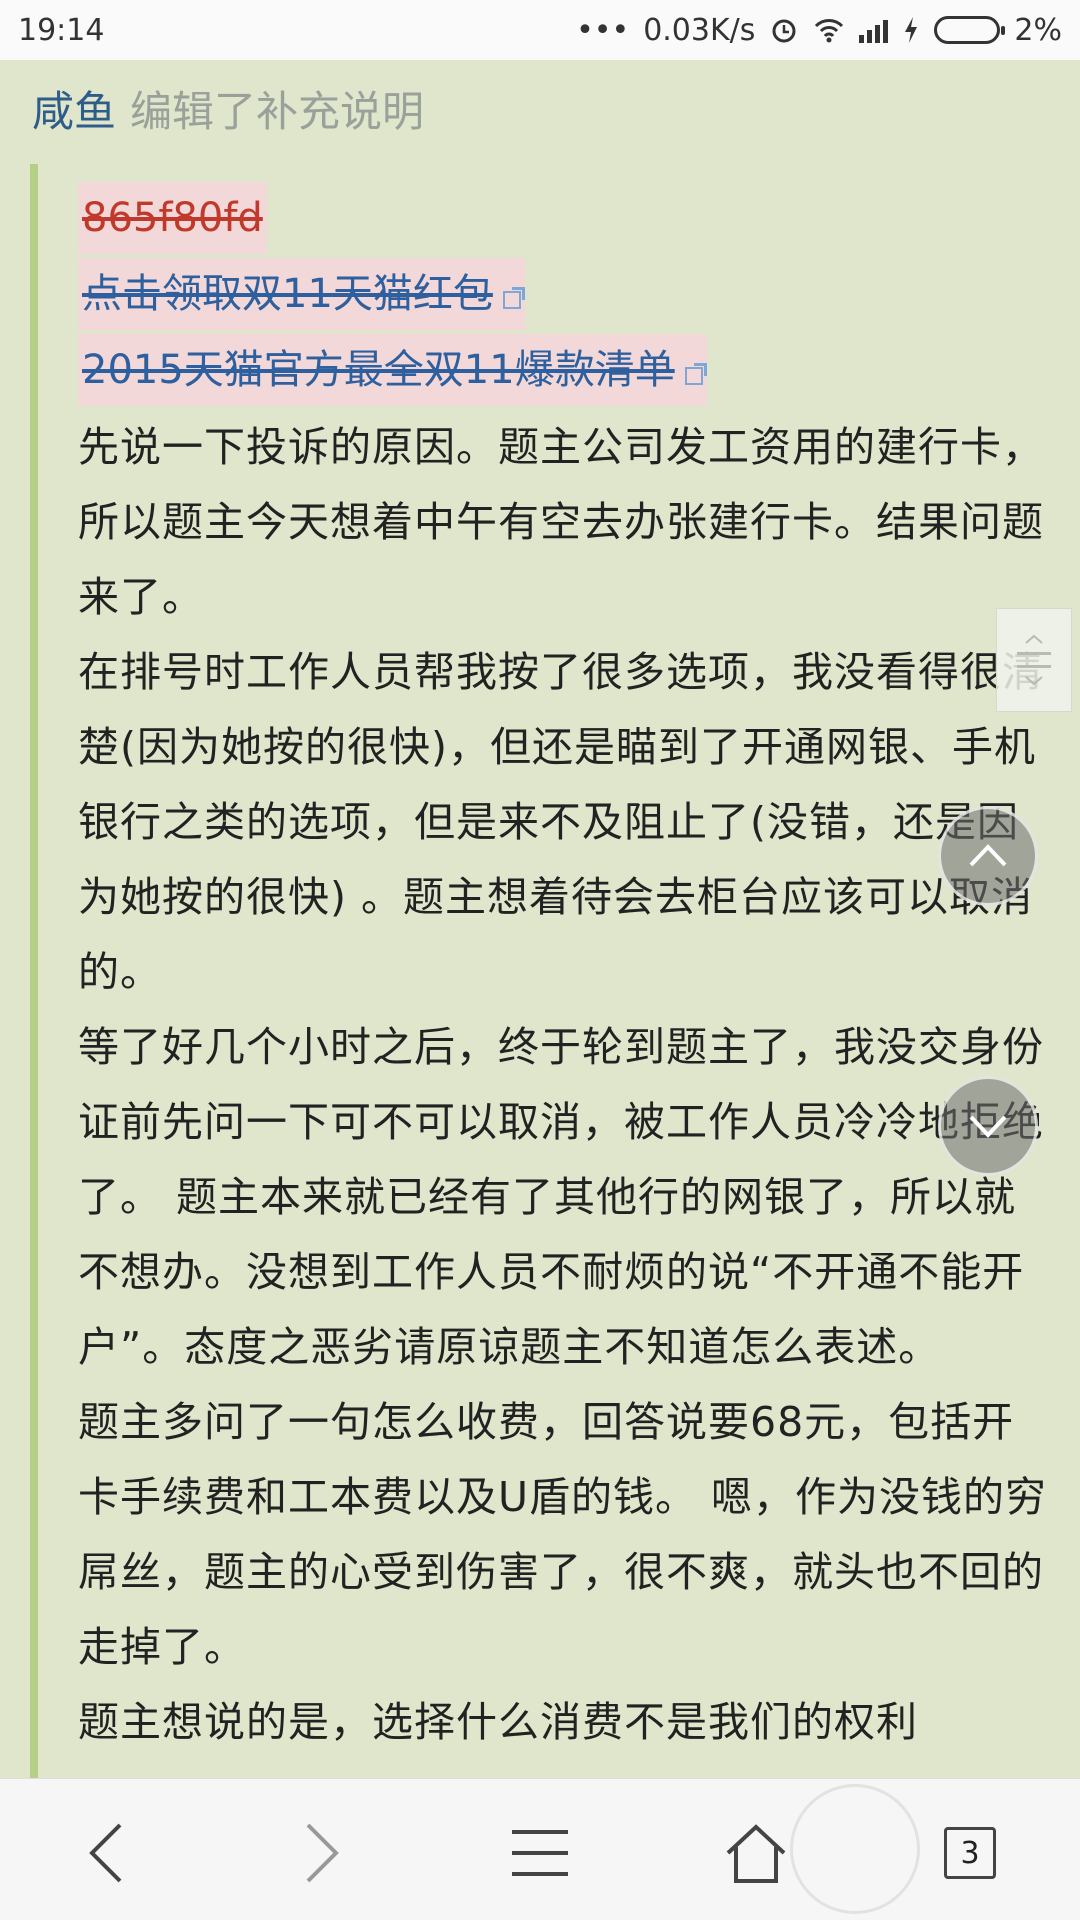 This screenshot has height=1920, width=1080. What do you see at coordinates (699, 30) in the screenshot?
I see `network-speed: 0.03K/s` at bounding box center [699, 30].